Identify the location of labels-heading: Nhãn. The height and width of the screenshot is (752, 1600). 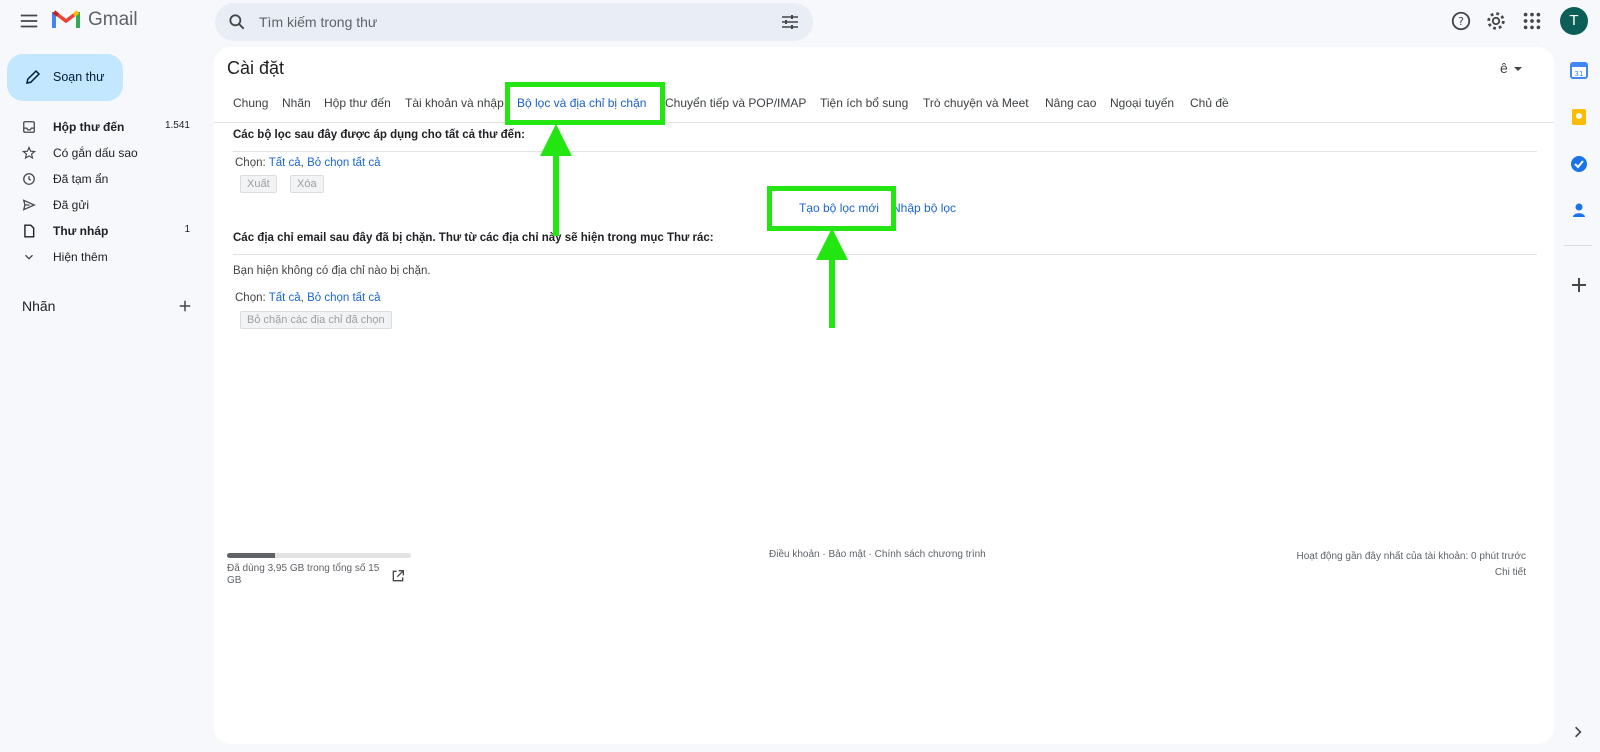
(39, 306).